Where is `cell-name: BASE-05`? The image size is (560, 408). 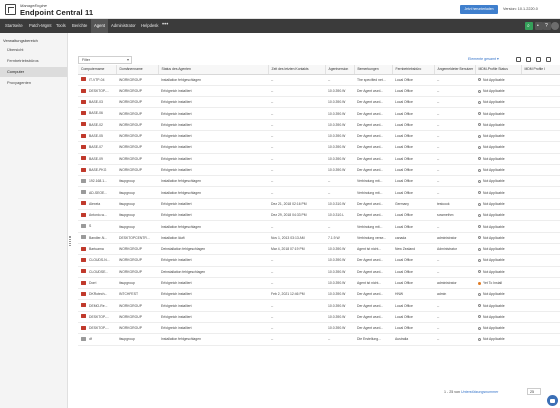 cell-name: BASE-05 is located at coordinates (97, 136).